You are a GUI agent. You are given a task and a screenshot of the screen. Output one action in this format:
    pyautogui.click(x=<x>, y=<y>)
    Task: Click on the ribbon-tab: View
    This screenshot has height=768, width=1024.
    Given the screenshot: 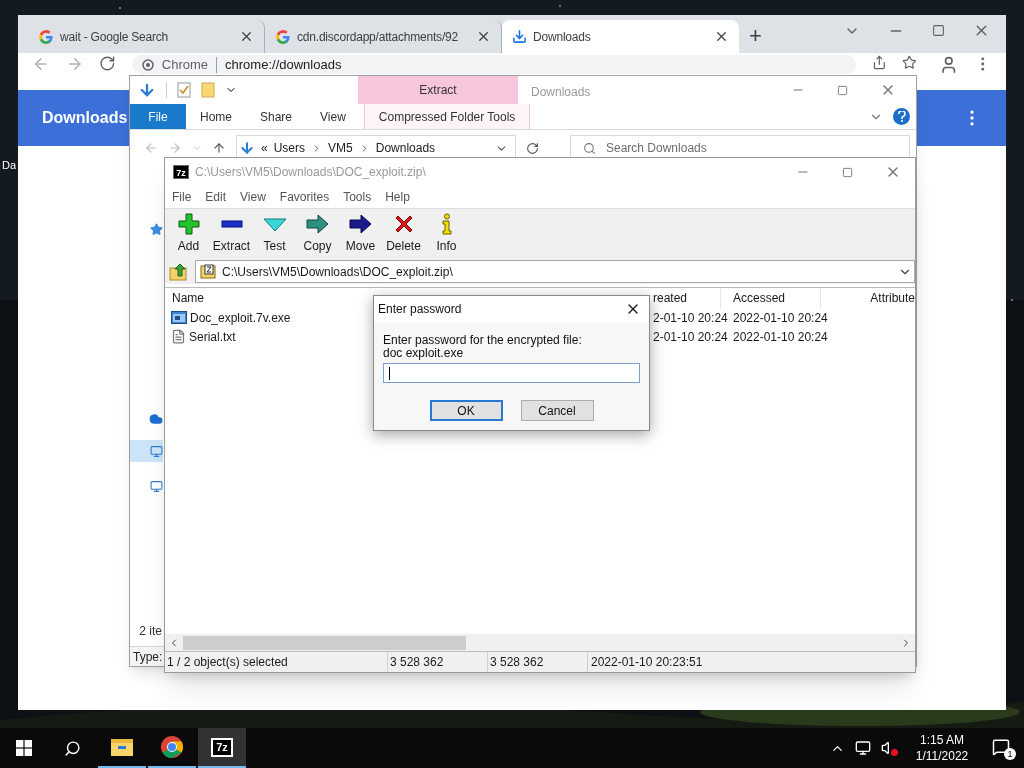 What is the action you would take?
    pyautogui.click(x=333, y=116)
    